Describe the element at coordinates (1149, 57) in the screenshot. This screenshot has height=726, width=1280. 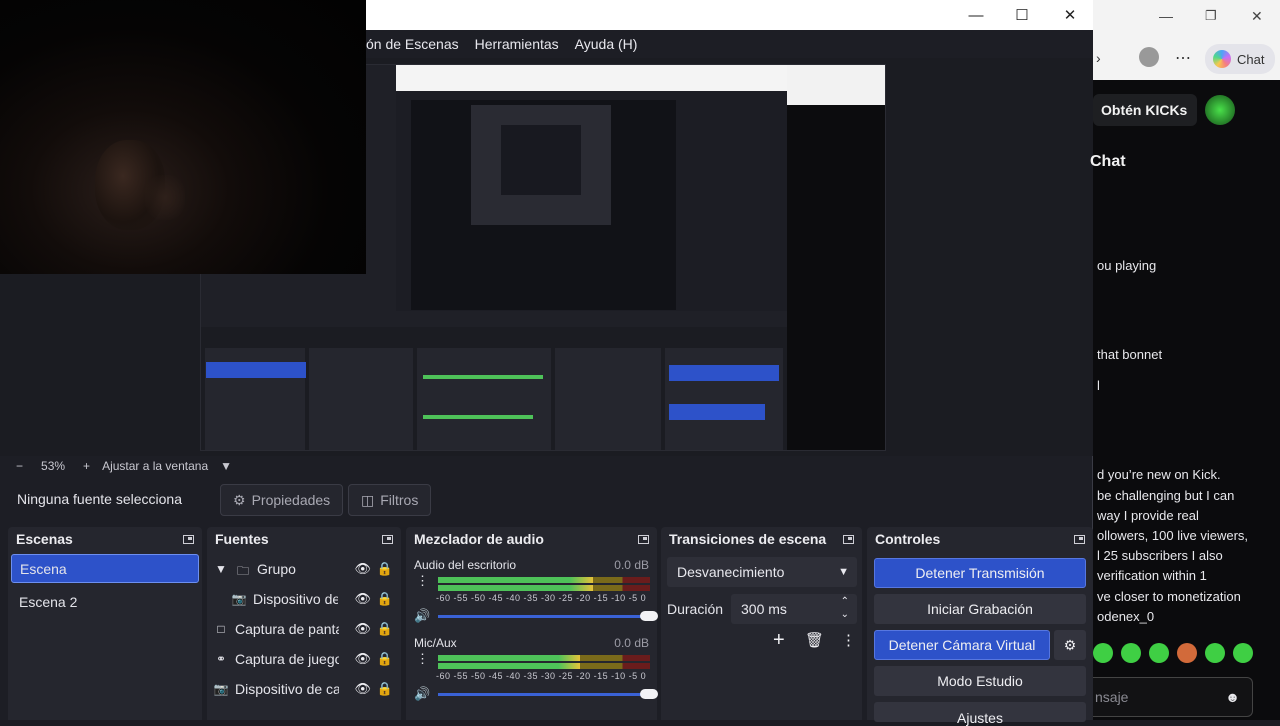
I see `profile-avatar` at that location.